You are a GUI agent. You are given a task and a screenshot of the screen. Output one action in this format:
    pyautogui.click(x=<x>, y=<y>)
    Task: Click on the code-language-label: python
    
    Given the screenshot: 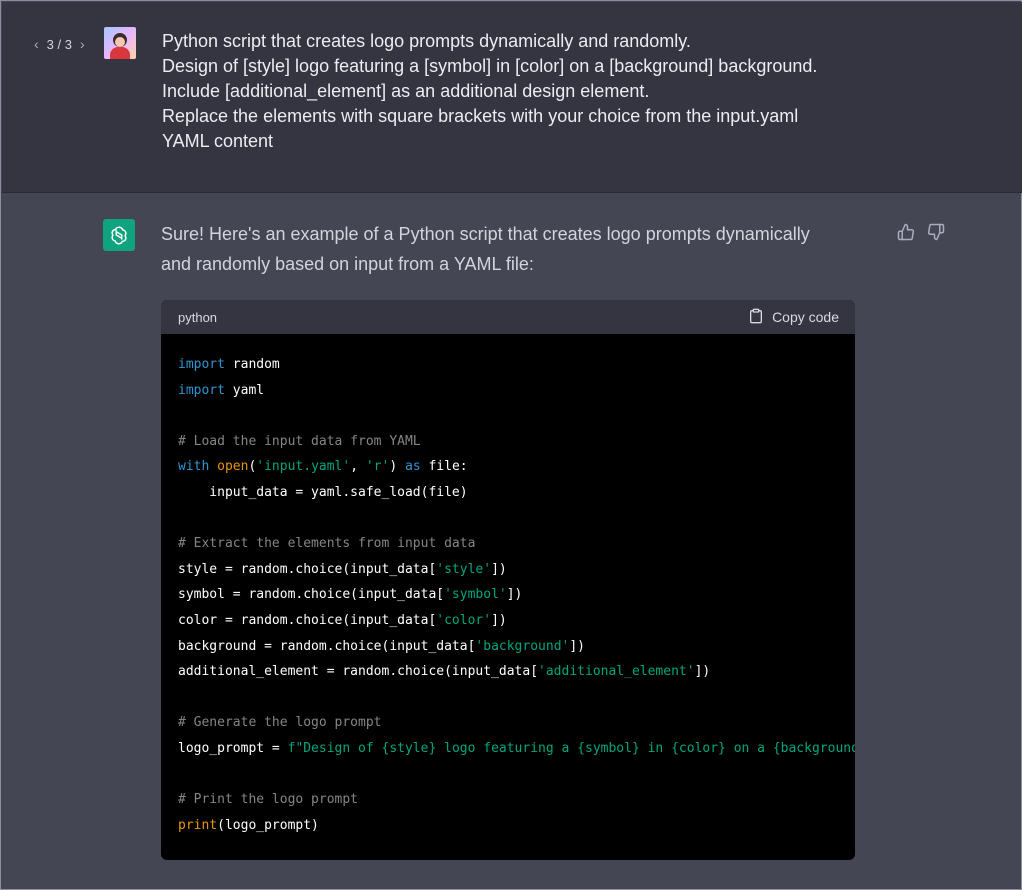 What is the action you would take?
    pyautogui.click(x=198, y=317)
    